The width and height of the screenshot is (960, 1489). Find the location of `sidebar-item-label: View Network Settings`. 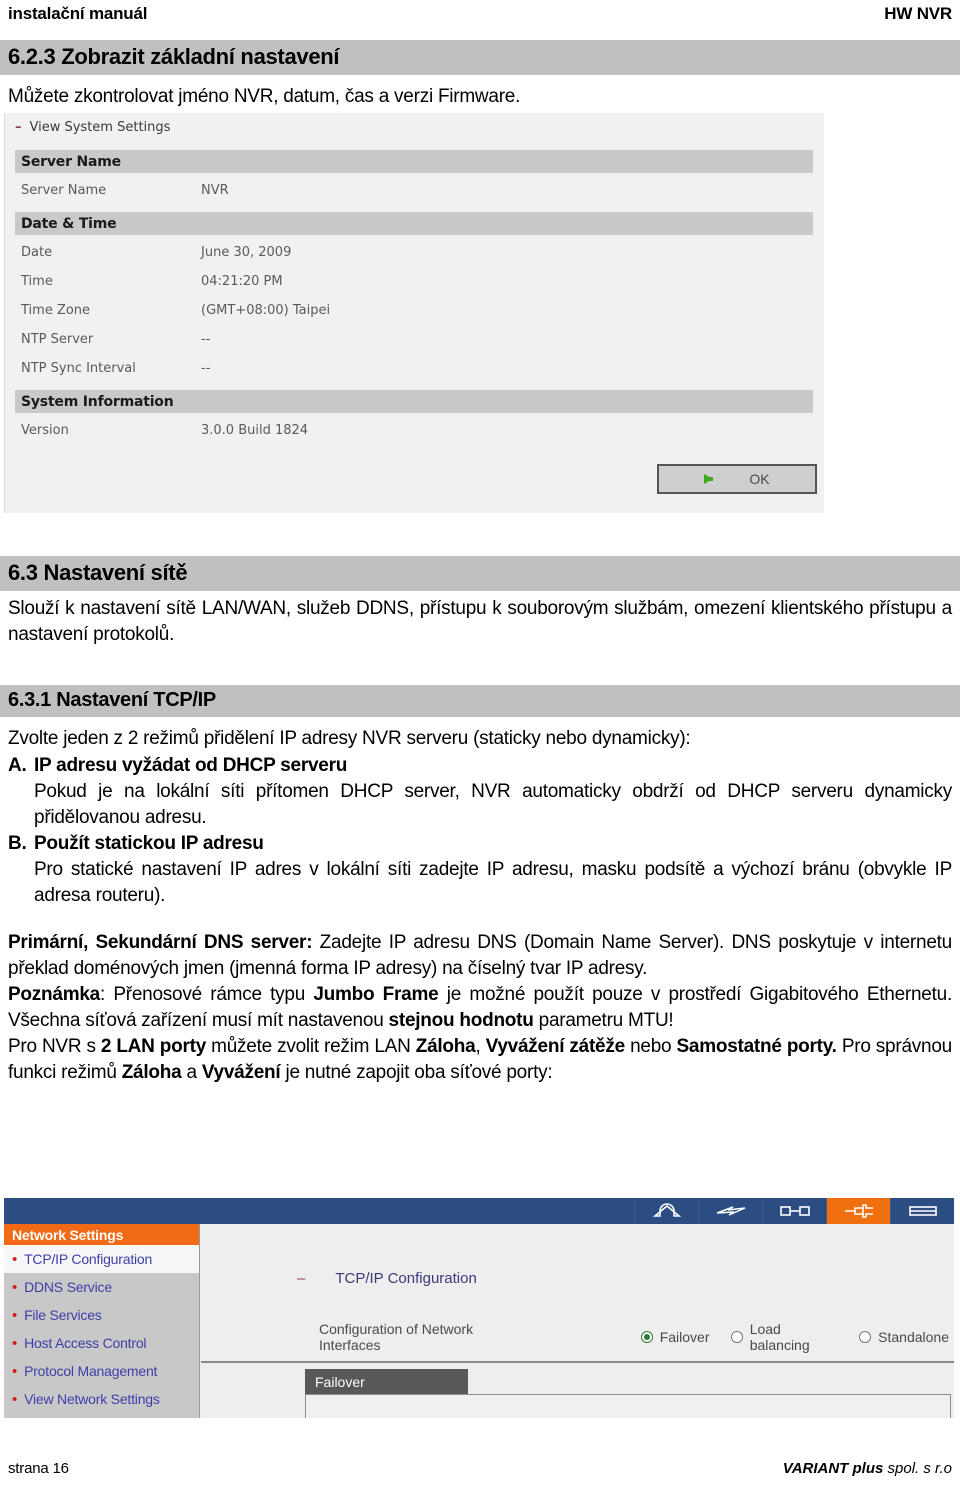

sidebar-item-label: View Network Settings is located at coordinates (92, 1399).